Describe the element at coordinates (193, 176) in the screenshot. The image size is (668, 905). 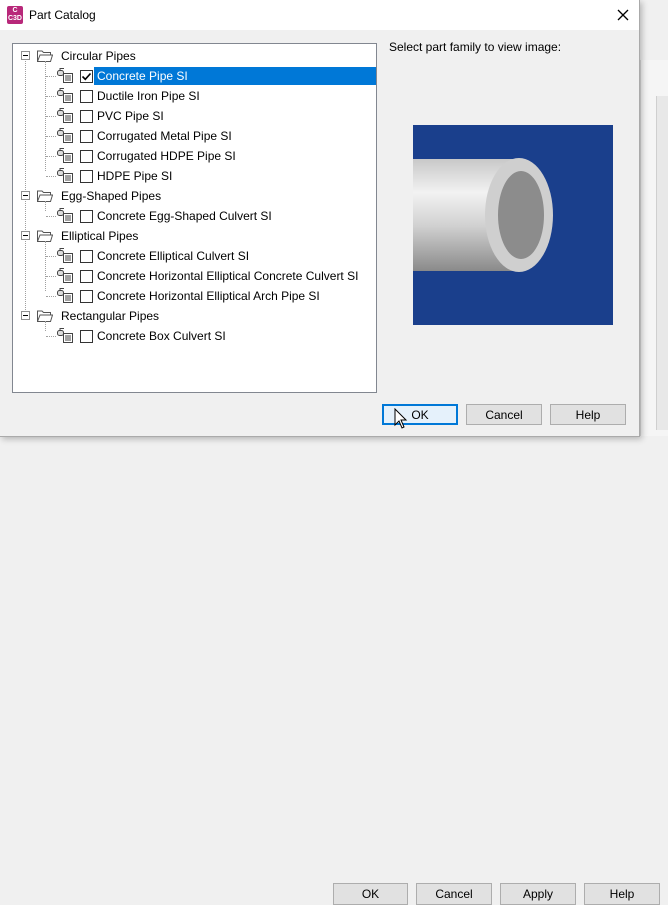
I see `tree-item: HDPE Pipe SI` at that location.